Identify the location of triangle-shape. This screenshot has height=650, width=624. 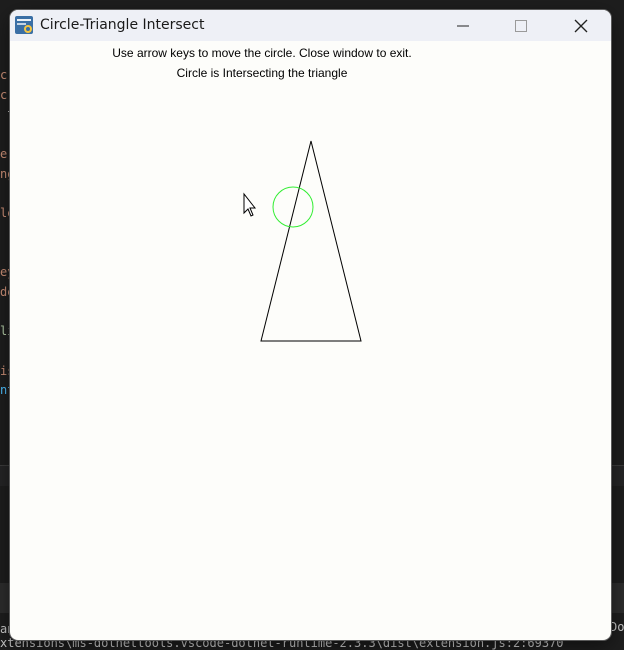
(311, 241).